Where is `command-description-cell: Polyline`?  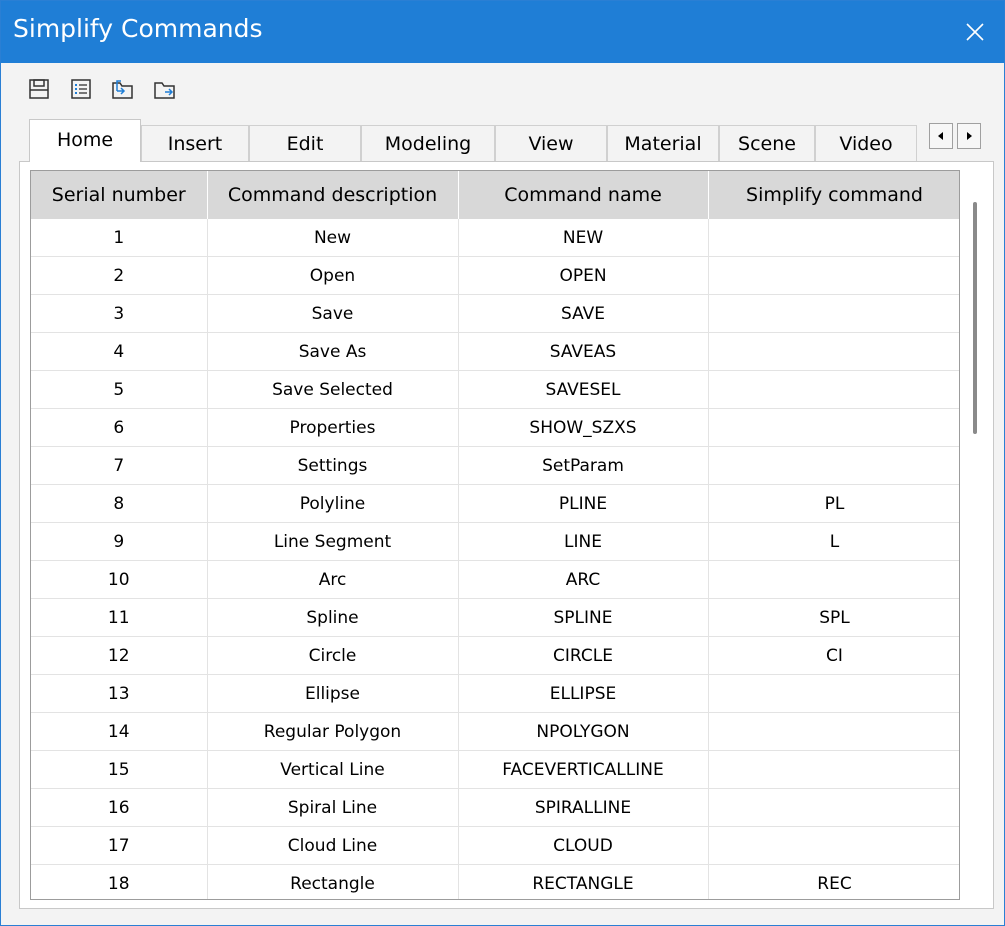
command-description-cell: Polyline is located at coordinates (333, 503).